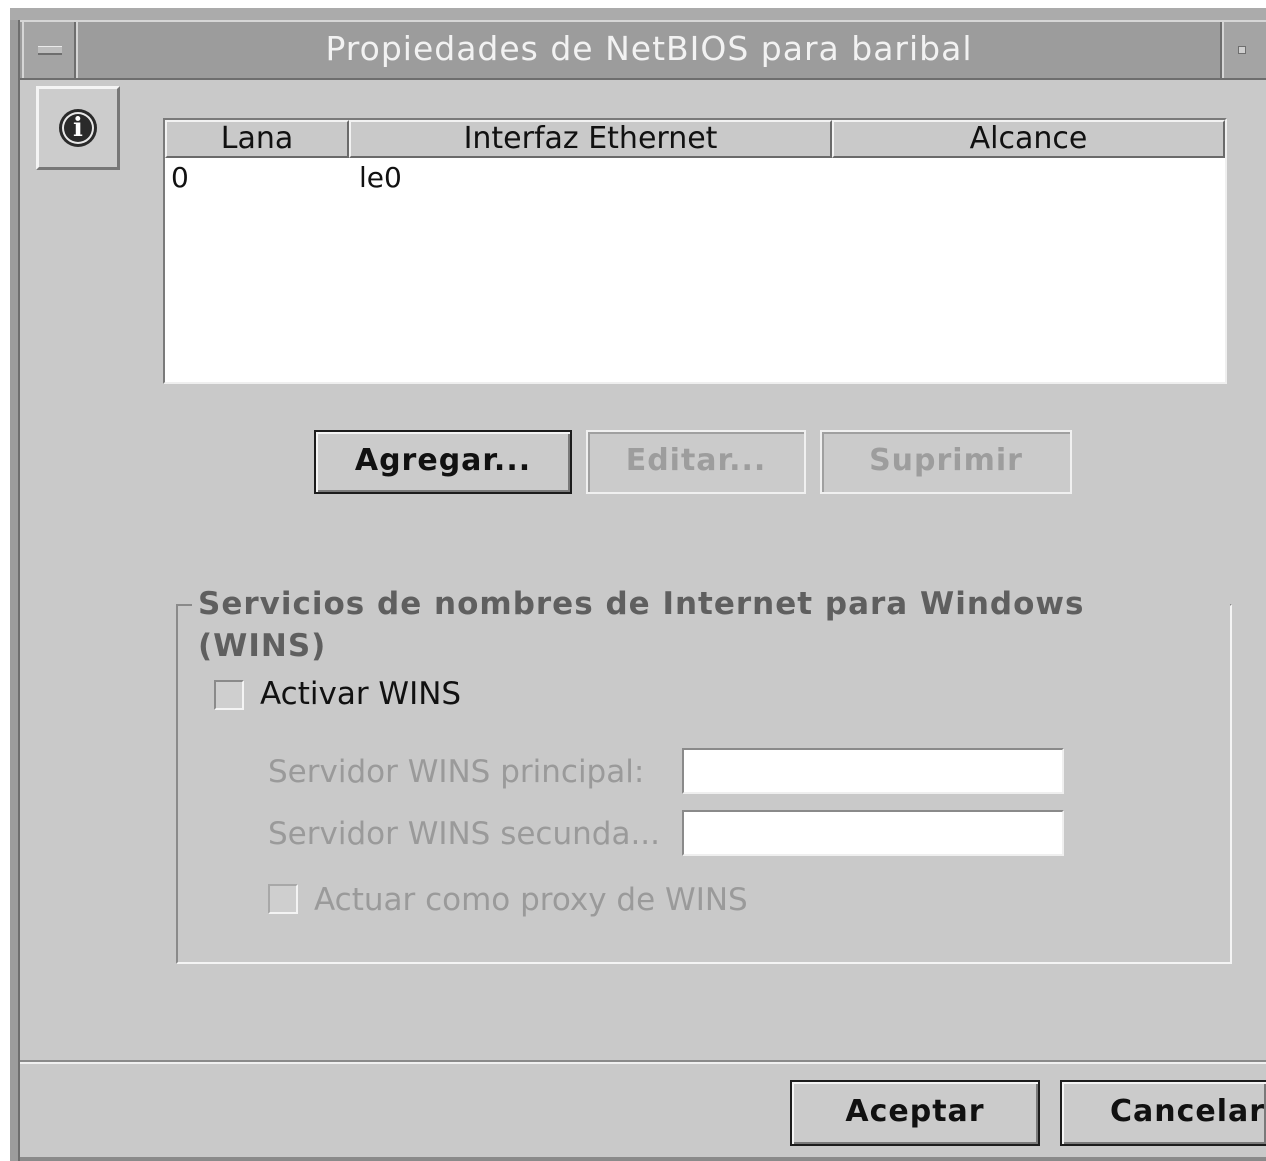  Describe the element at coordinates (643, 1159) in the screenshot. I see `window-frame-bottom` at that location.